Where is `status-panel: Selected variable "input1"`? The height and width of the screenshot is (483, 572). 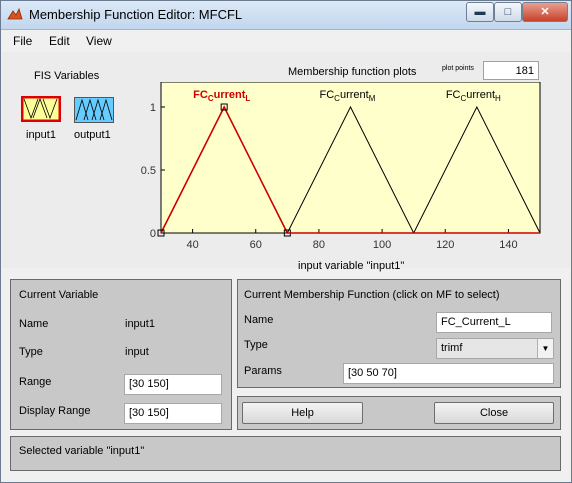
status-panel: Selected variable "input1" is located at coordinates (285, 453).